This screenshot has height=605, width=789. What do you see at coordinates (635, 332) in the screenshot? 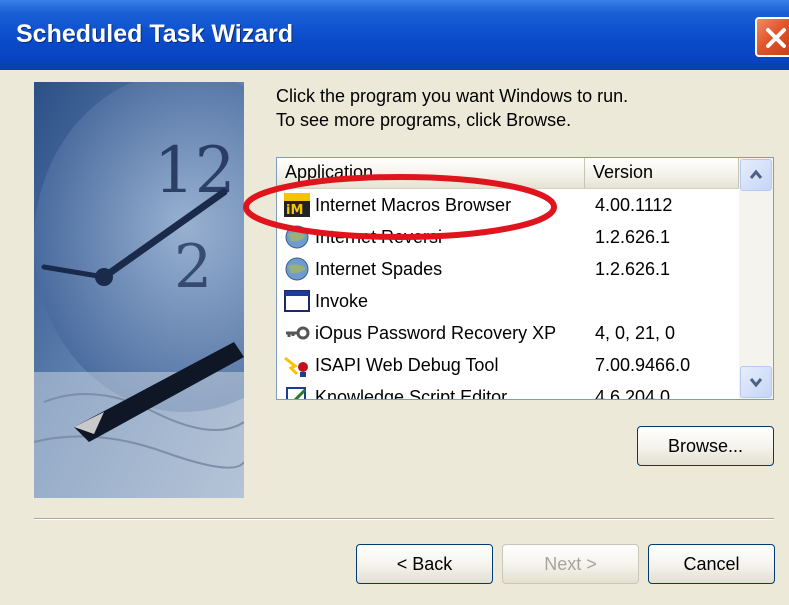
I see `app-version: 4, 0, 21, 0` at bounding box center [635, 332].